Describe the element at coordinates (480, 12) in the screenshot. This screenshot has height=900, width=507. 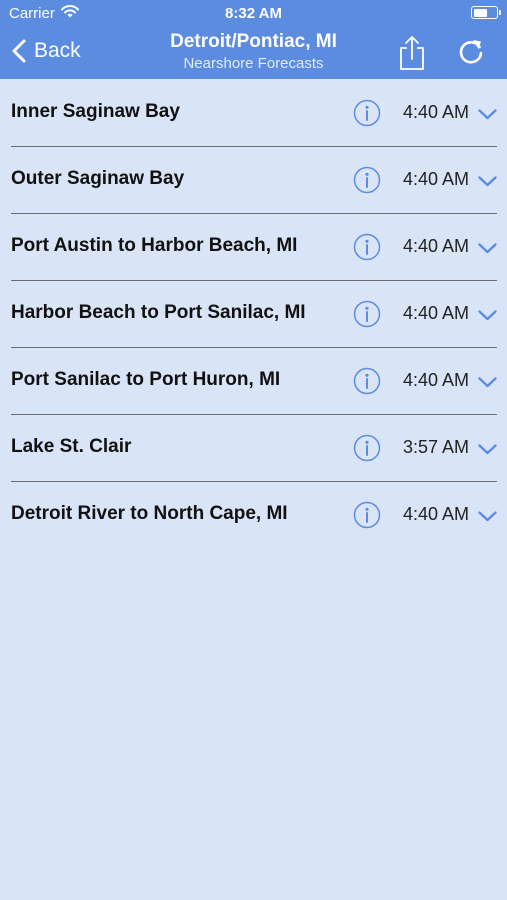
I see `battery-level` at that location.